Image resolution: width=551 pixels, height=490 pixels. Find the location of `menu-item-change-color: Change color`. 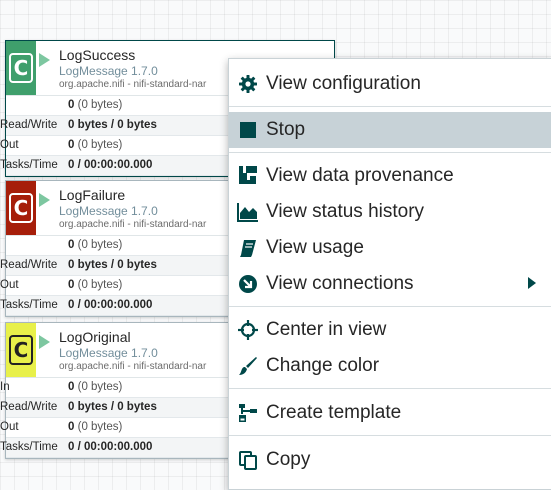

menu-item-change-color: Change color is located at coordinates (390, 366).